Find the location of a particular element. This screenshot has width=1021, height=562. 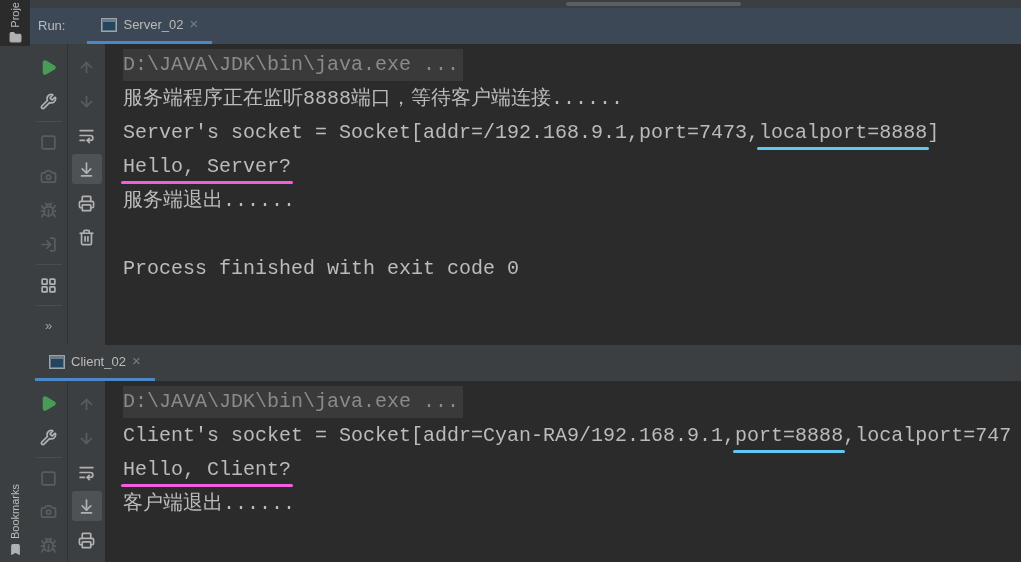

console-line: Process finished with exit code 0 is located at coordinates (321, 269).